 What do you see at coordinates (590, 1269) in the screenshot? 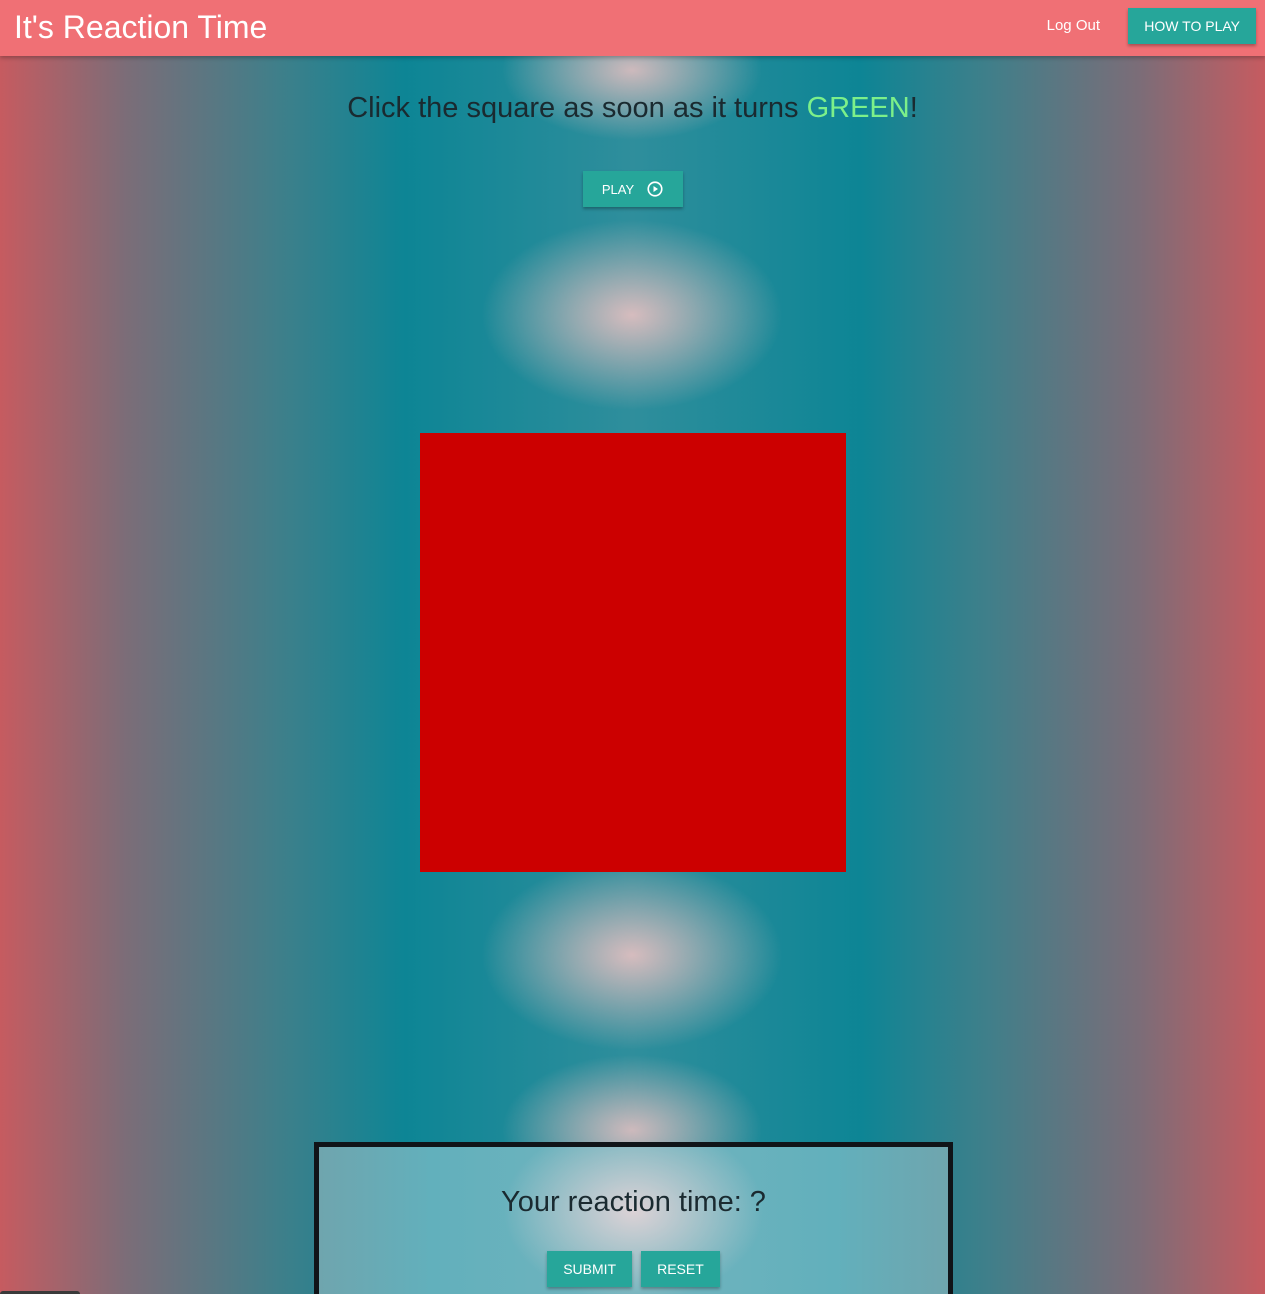
I see `submit-button: SUBMIT` at bounding box center [590, 1269].